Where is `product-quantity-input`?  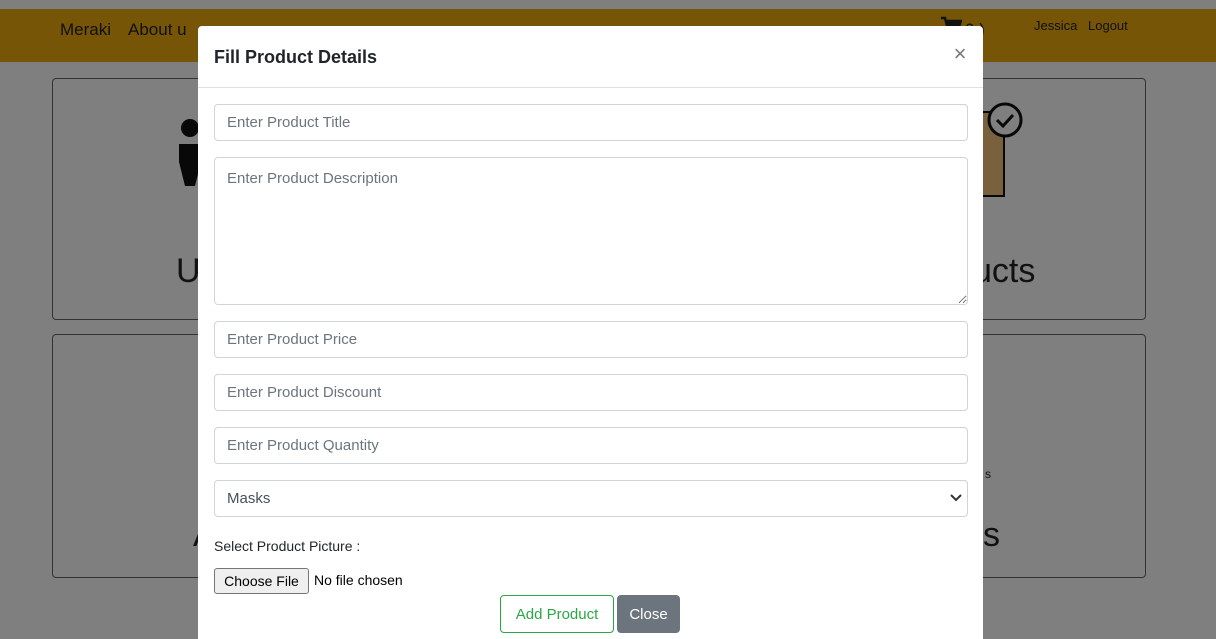 product-quantity-input is located at coordinates (591, 445).